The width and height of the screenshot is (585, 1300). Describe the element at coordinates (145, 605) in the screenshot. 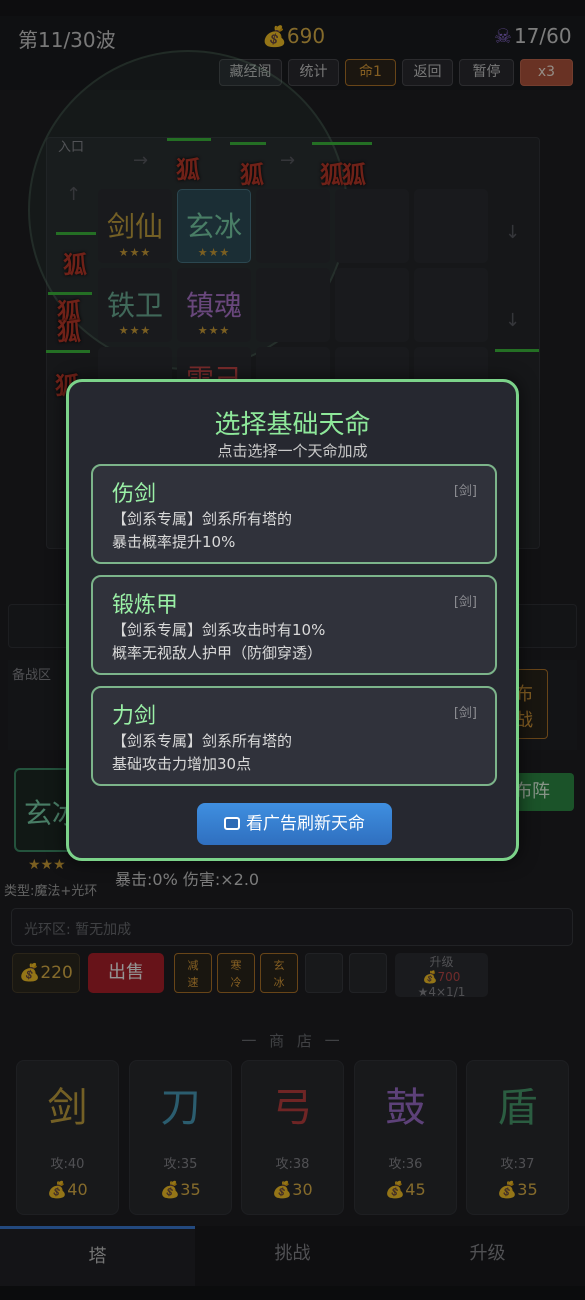

I see `fate-name: 锻炼甲` at that location.